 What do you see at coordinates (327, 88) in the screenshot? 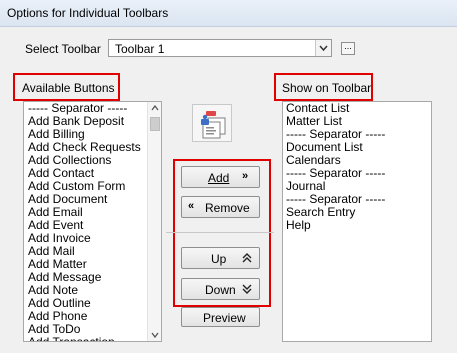
I see `show-on-toolbar-heading: Show on Toolbar` at bounding box center [327, 88].